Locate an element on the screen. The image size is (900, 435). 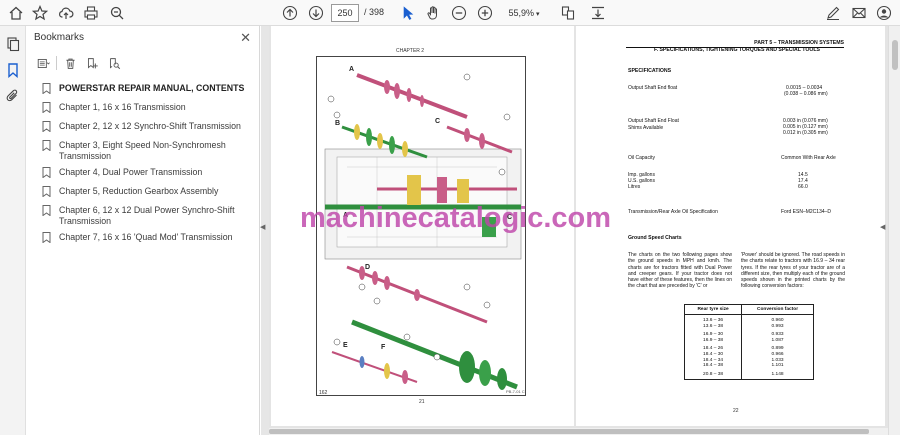
horizontal-scrollbar is located at coordinates (578, 431).